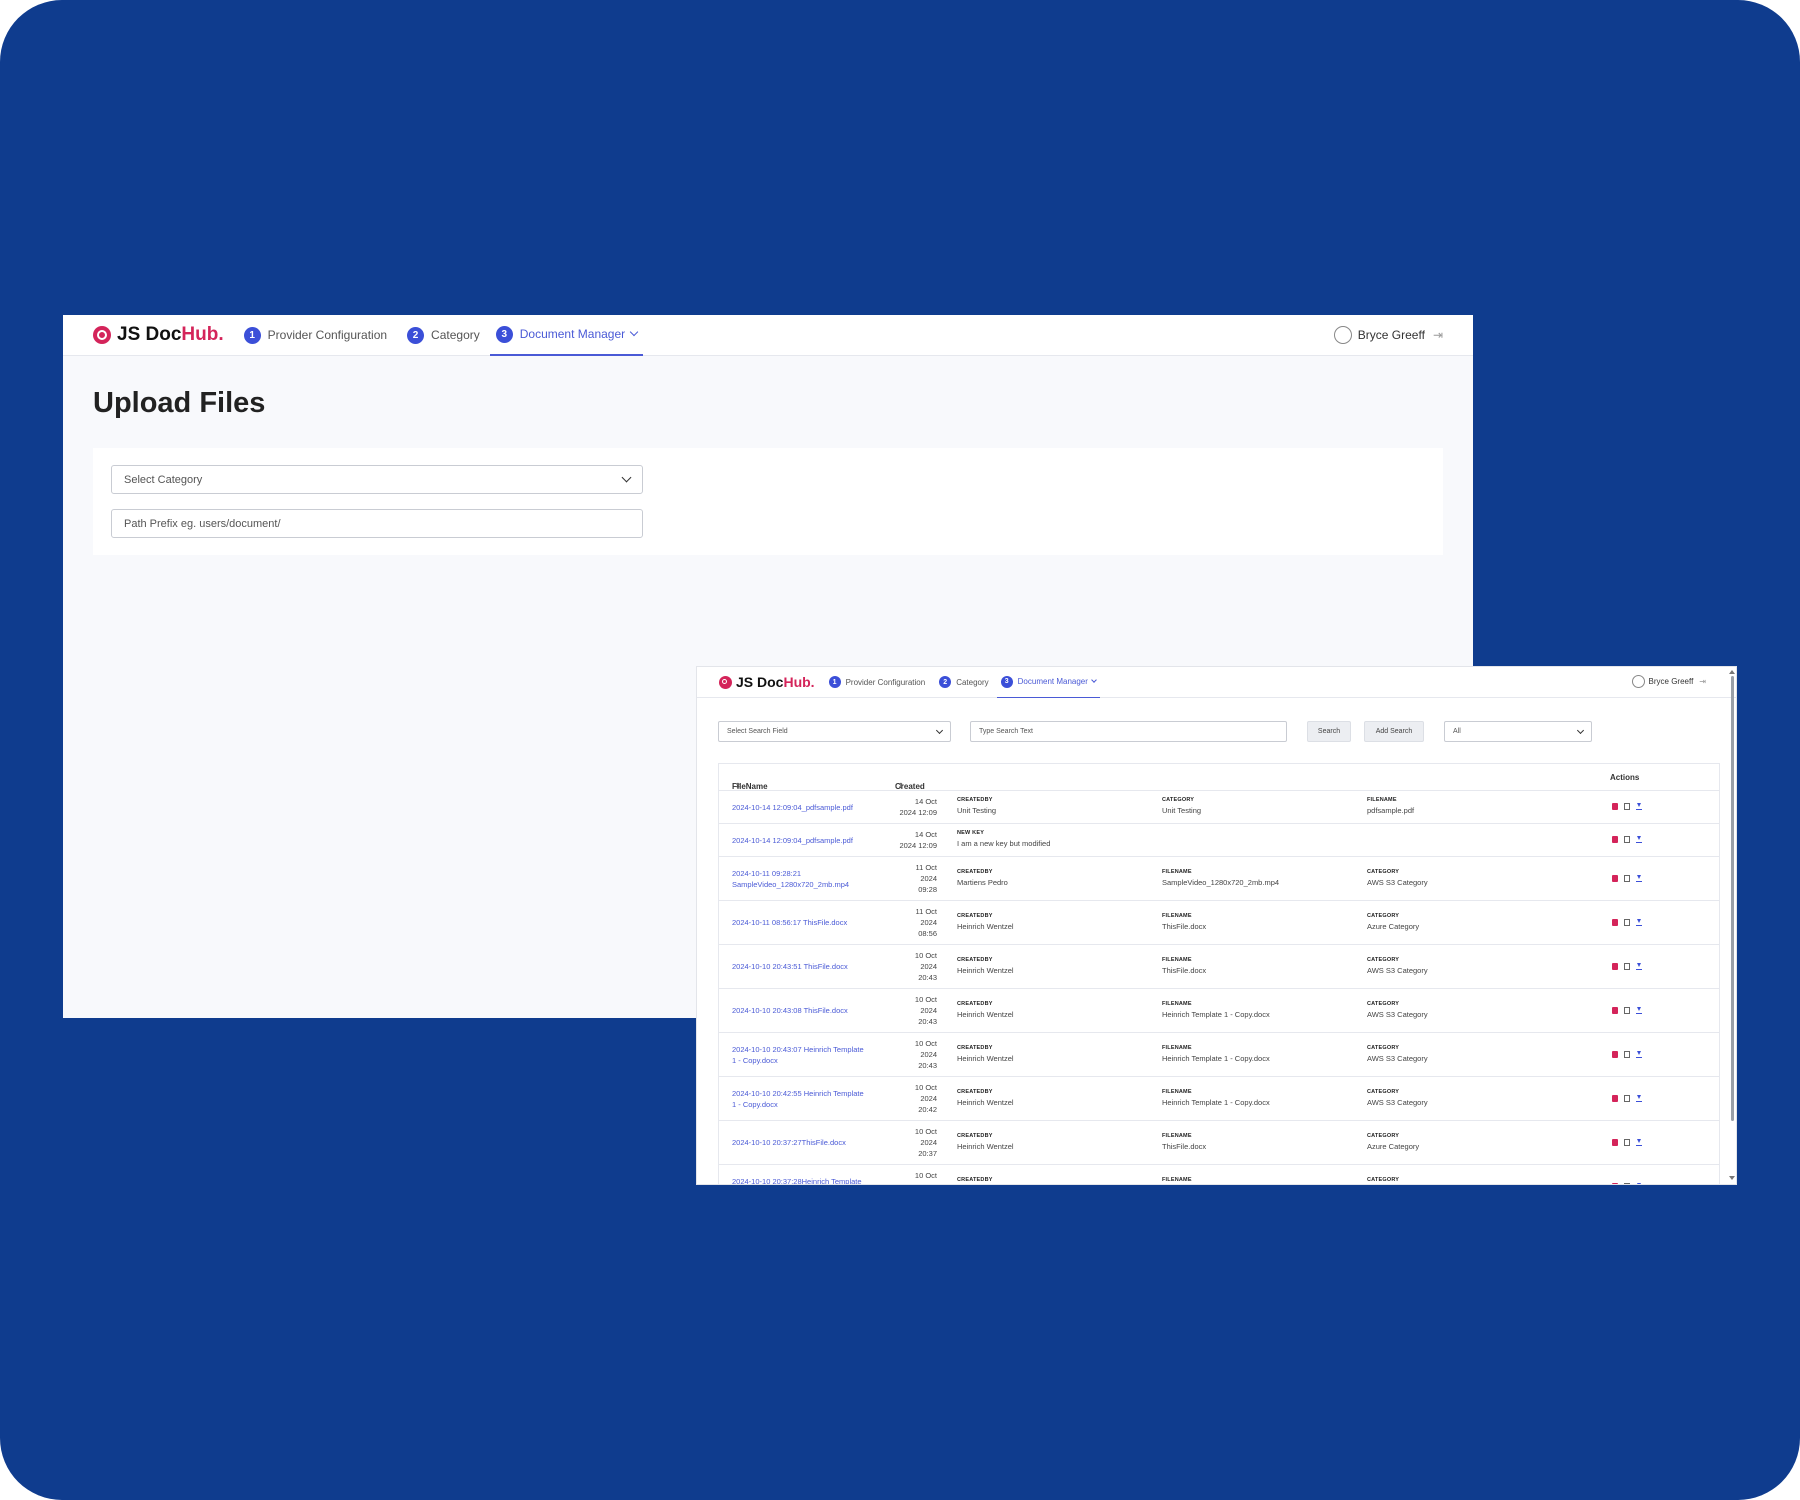  I want to click on file-link: 2024-10-10 20:43:51 ThisFile.docx, so click(799, 966).